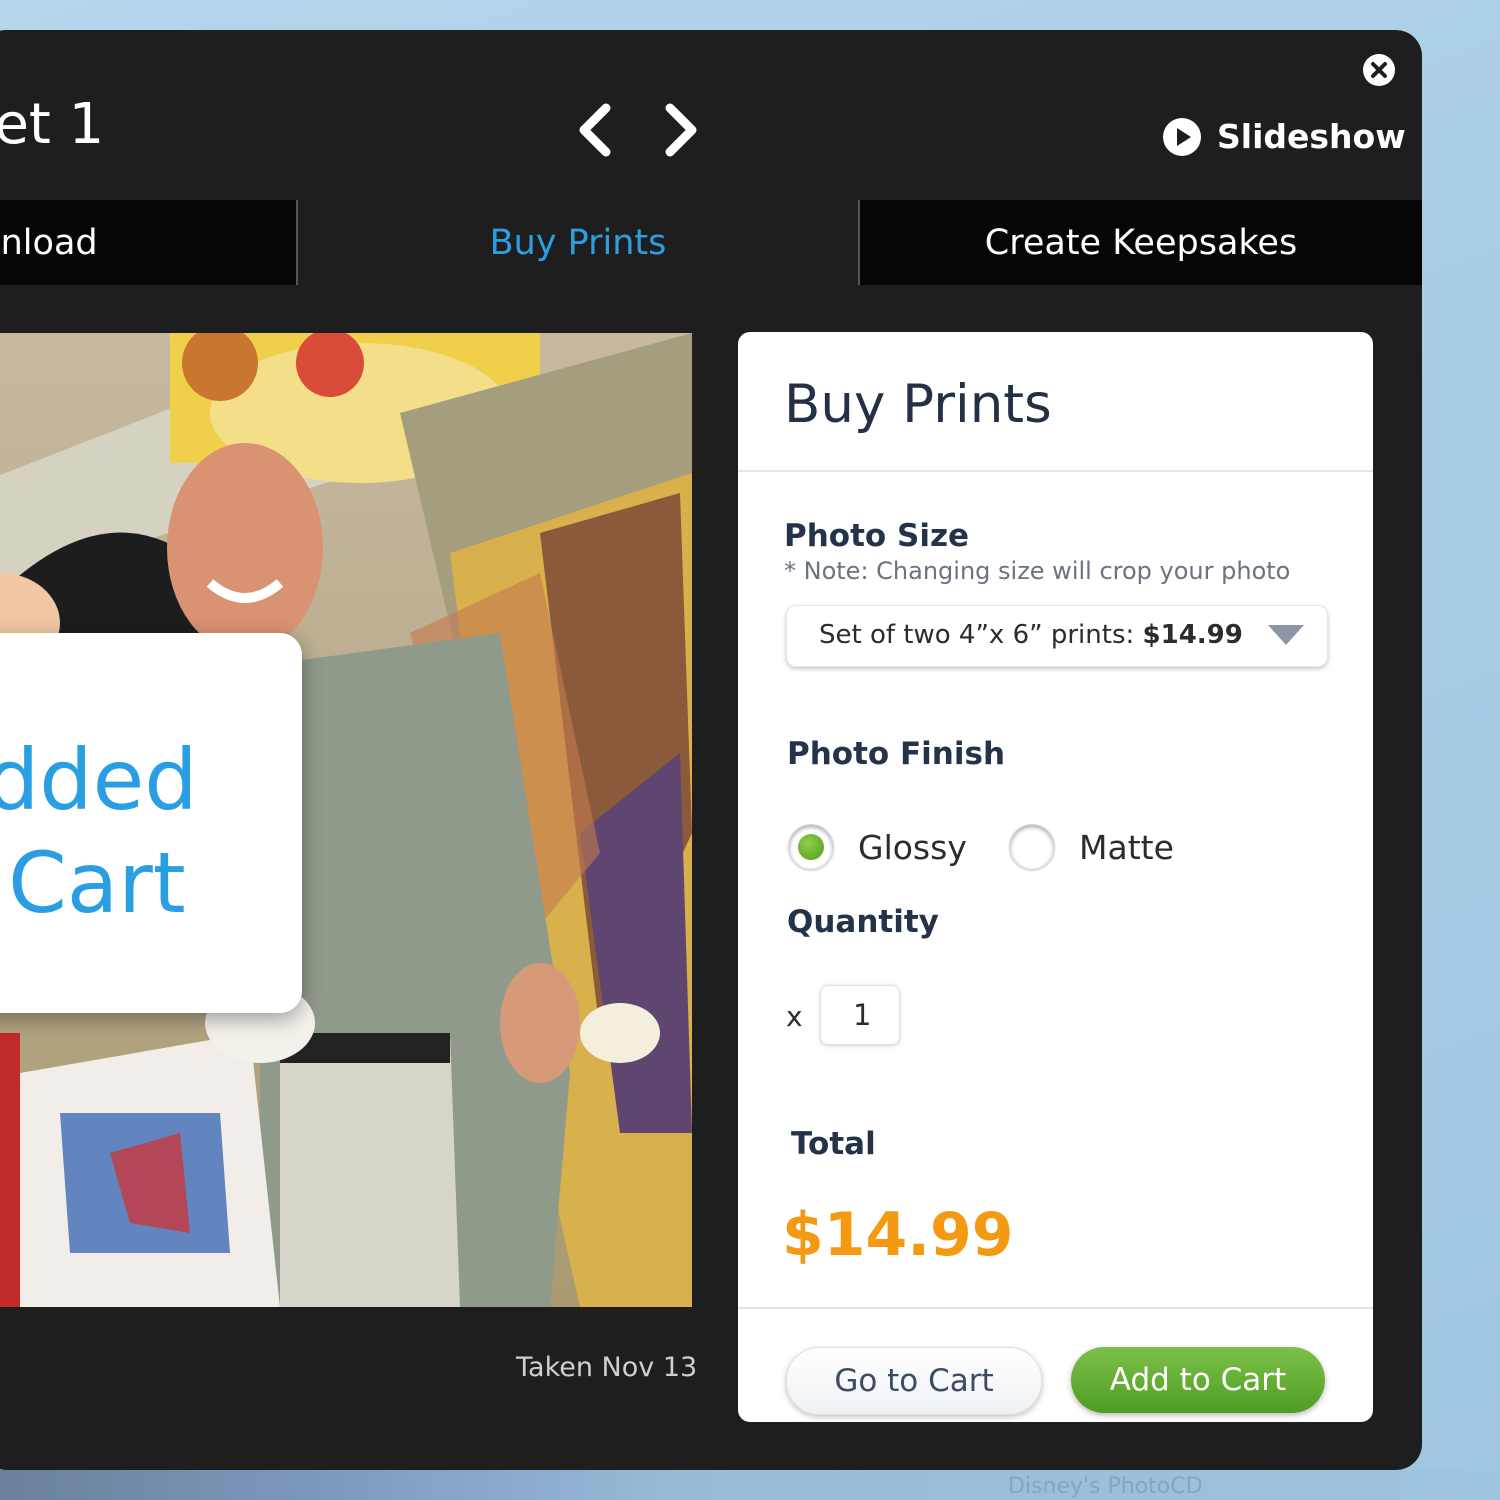 The height and width of the screenshot is (1500, 1500). I want to click on radio-selected-dot, so click(811, 847).